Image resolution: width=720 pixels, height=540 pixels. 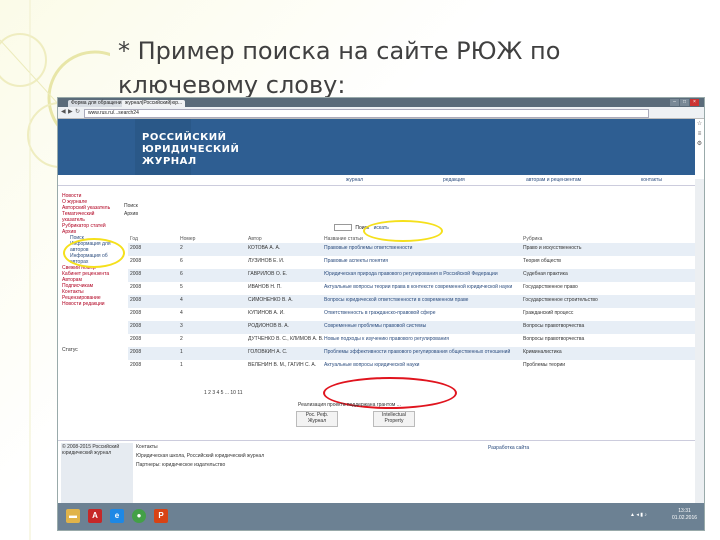 What do you see at coordinates (403, 231) in the screenshot?
I see `search-highlight-circle` at bounding box center [403, 231].